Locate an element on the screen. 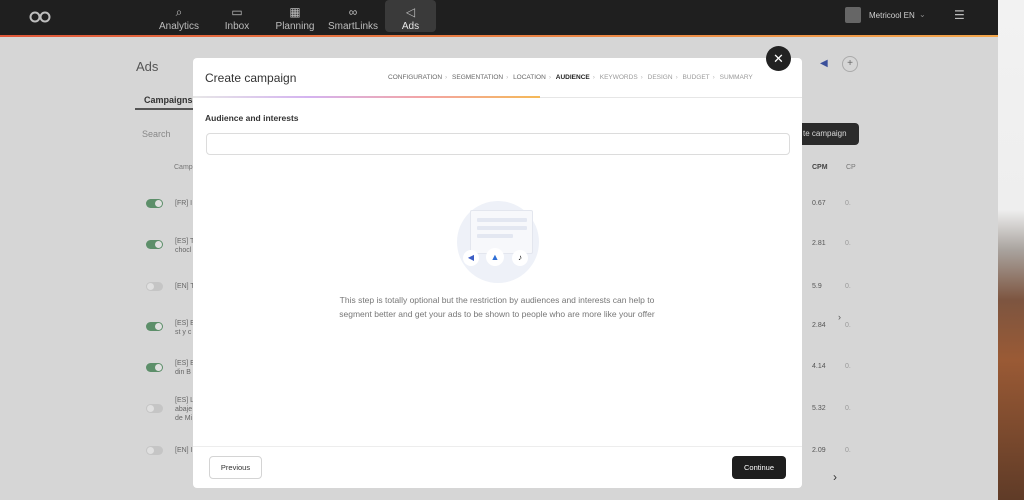 The width and height of the screenshot is (1024, 500). nav-smartlinks-label: SmartLinks is located at coordinates (352, 26).